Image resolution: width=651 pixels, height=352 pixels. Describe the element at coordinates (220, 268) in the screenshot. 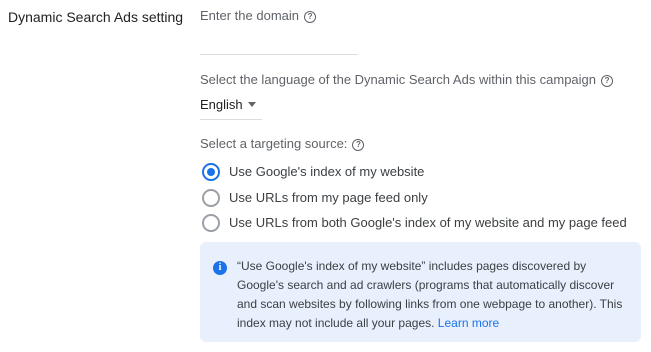

I see `info-icon: i` at that location.